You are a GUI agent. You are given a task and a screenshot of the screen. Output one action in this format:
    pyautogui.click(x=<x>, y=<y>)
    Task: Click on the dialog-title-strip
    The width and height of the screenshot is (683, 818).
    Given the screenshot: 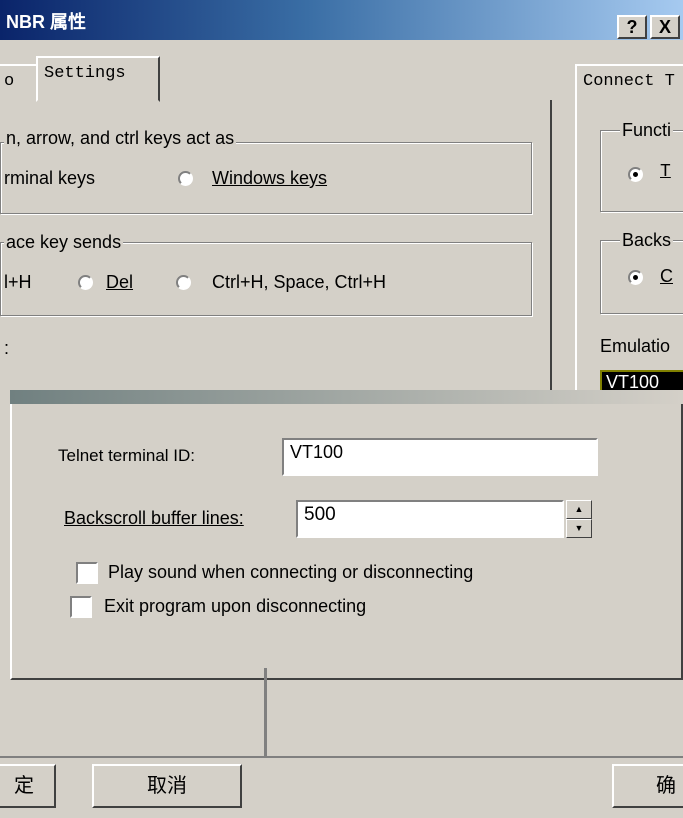 What is the action you would take?
    pyautogui.click(x=346, y=397)
    